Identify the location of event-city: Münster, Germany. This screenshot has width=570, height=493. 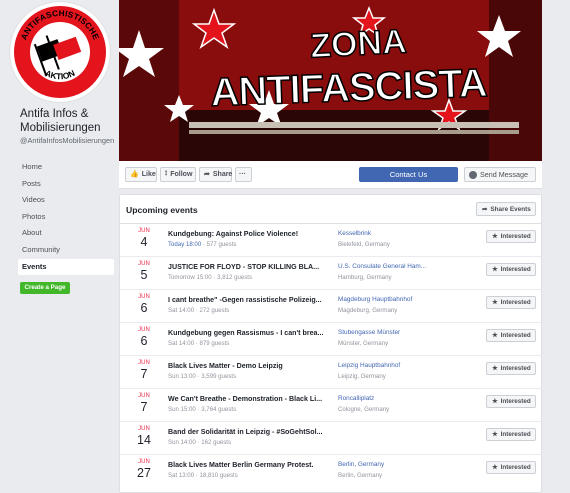
(363, 343).